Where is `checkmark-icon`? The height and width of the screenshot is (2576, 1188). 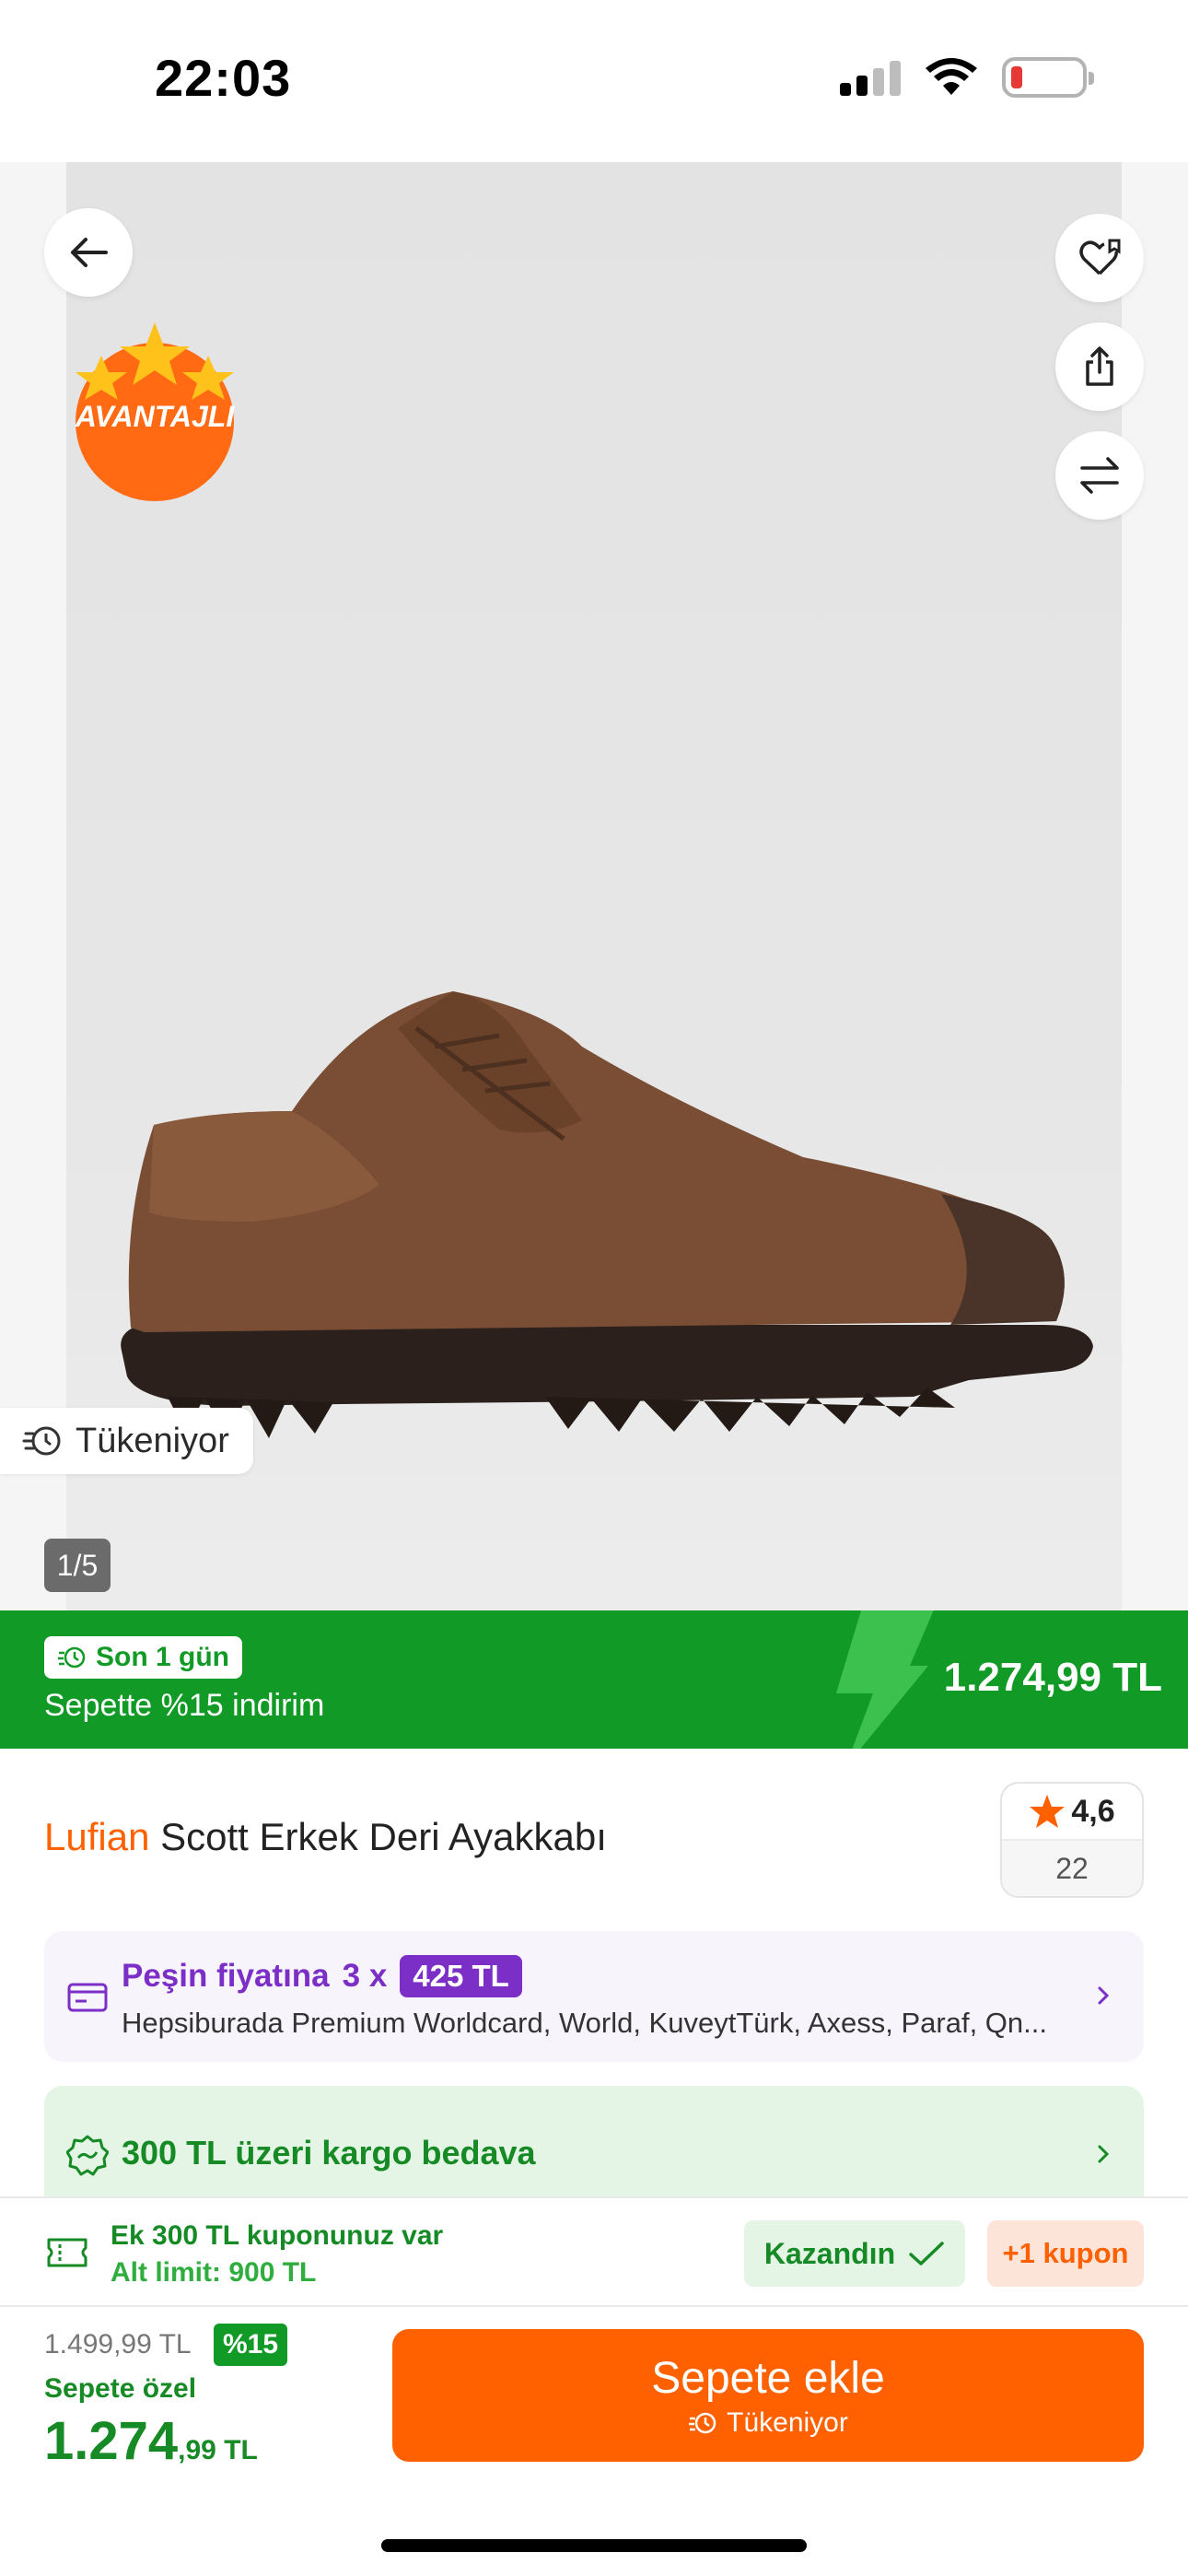
checkmark-icon is located at coordinates (926, 2254).